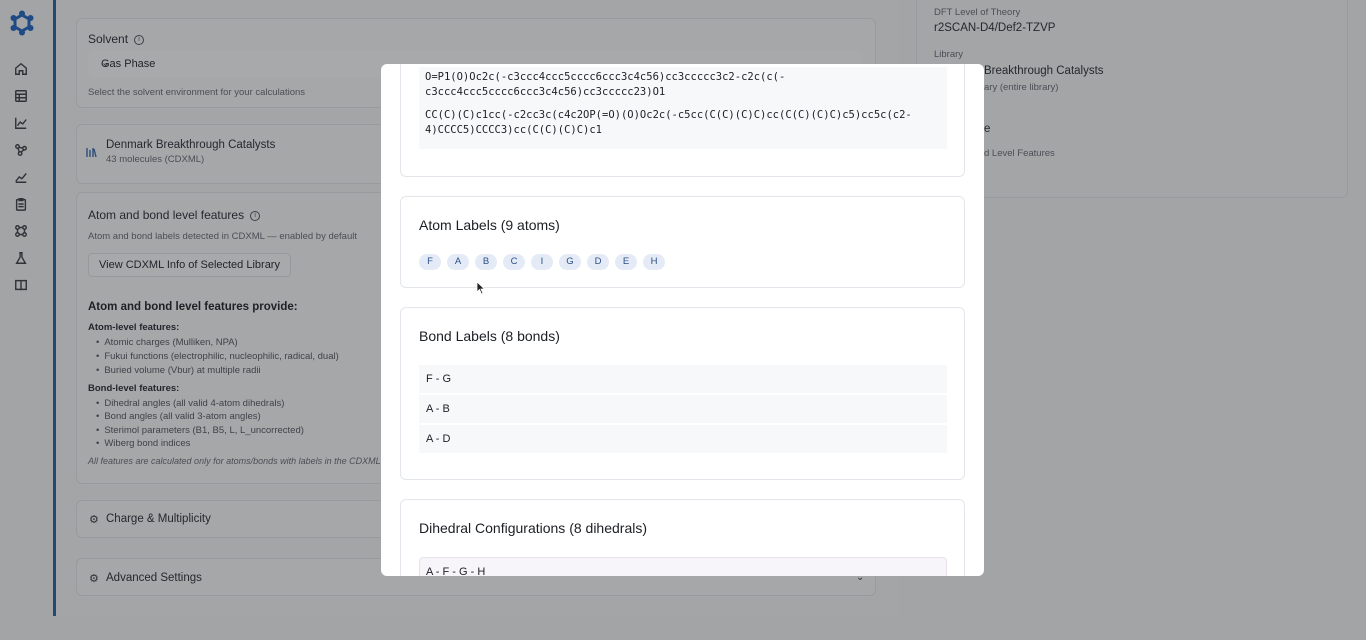 Image resolution: width=1366 pixels, height=640 pixels. What do you see at coordinates (682, 242) in the screenshot?
I see `atom-labels-section: Atom Labels (9 atoms) F A B C I G D E H` at bounding box center [682, 242].